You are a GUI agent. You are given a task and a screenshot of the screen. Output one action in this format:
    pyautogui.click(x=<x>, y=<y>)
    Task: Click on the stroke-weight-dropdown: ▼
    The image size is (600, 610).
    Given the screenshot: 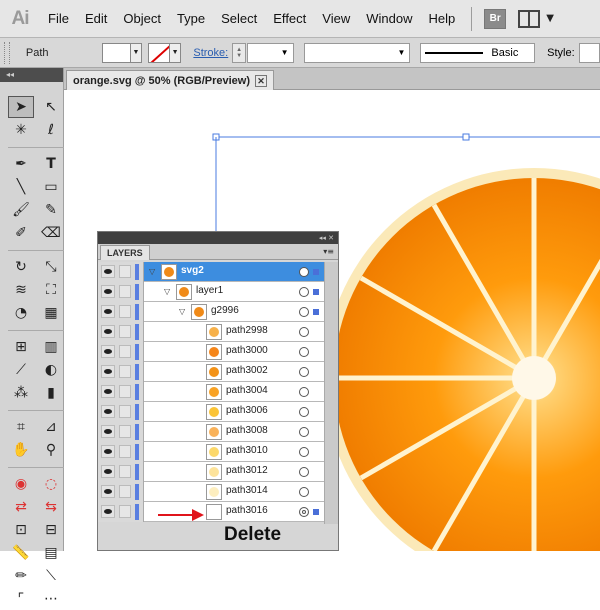 What is the action you would take?
    pyautogui.click(x=270, y=52)
    